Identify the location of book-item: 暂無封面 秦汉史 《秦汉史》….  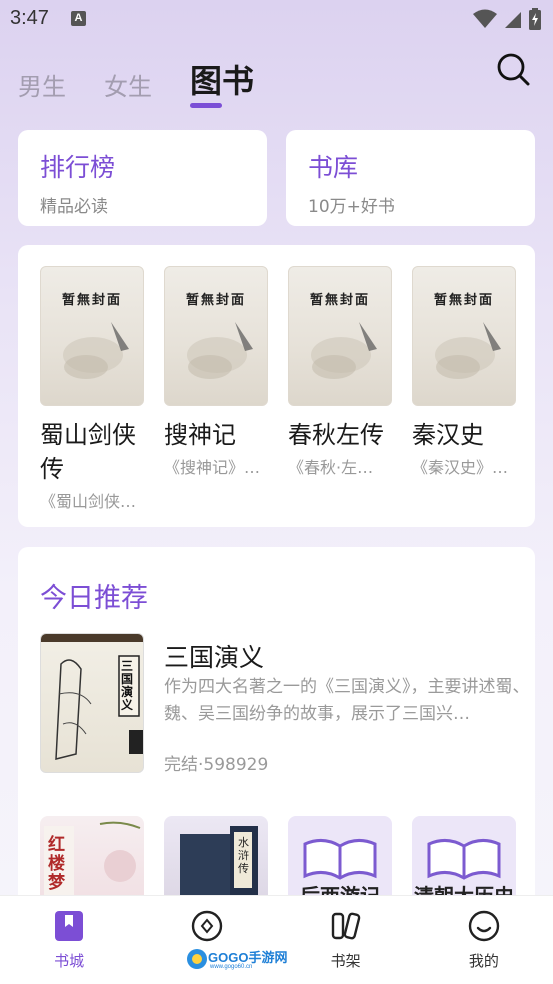
(464, 389).